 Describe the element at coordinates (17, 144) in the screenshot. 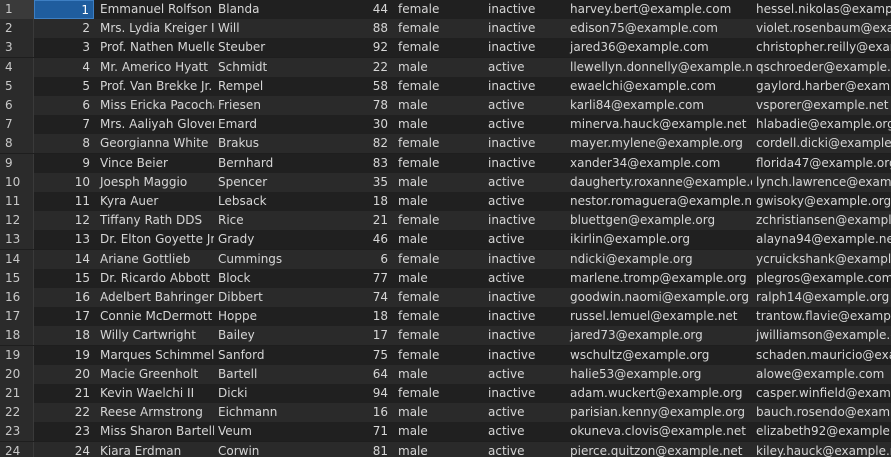

I see `row-number-header: 8` at that location.